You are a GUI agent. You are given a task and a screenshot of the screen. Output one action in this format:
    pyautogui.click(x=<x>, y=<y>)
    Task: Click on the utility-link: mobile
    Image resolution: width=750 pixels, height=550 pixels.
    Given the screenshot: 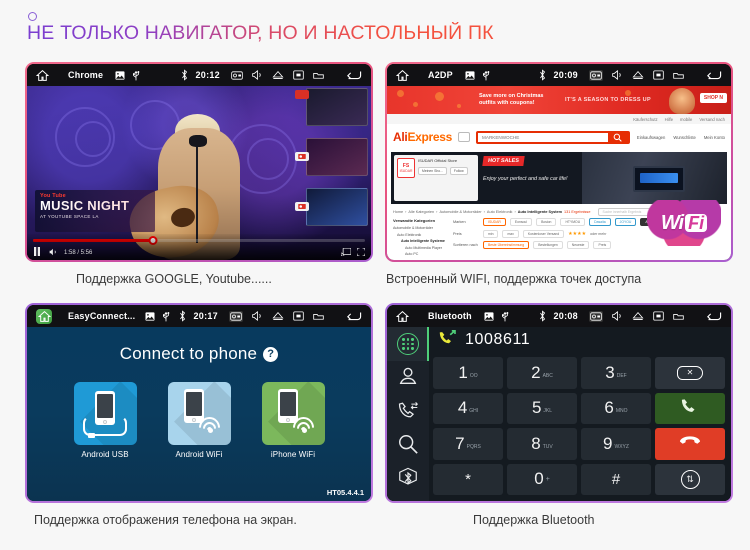 What is the action you would take?
    pyautogui.click(x=686, y=119)
    